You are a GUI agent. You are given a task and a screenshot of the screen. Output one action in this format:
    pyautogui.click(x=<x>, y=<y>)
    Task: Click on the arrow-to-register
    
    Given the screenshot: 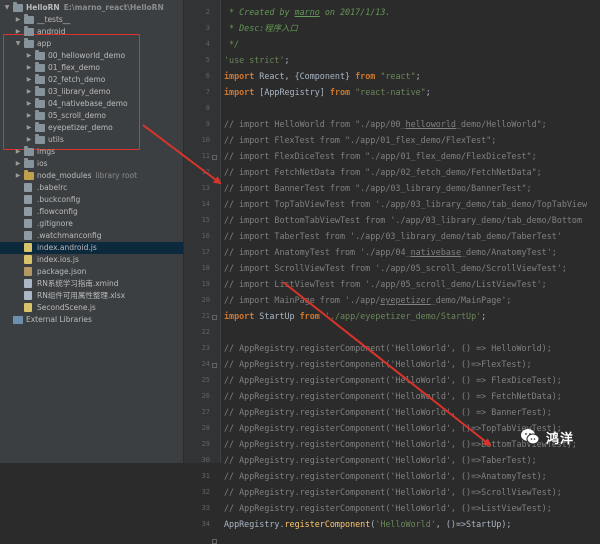 What is the action you would take?
    pyautogui.click(x=387, y=364)
    